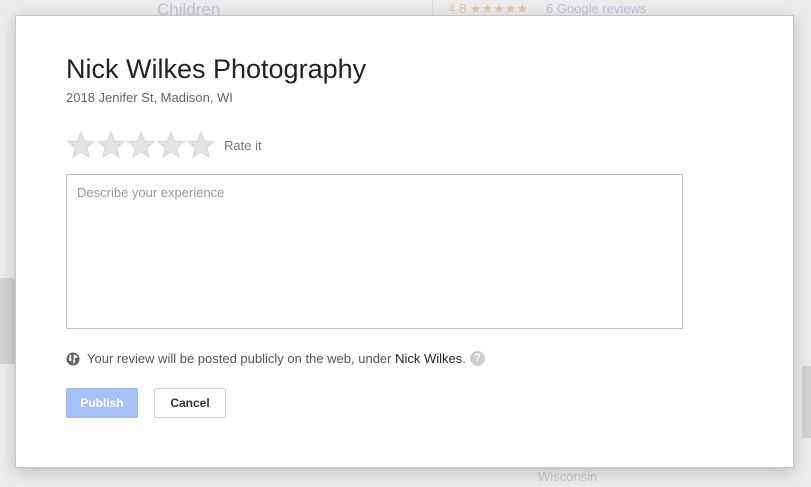 The image size is (811, 487). Describe the element at coordinates (806, 402) in the screenshot. I see `bg-side-image` at that location.